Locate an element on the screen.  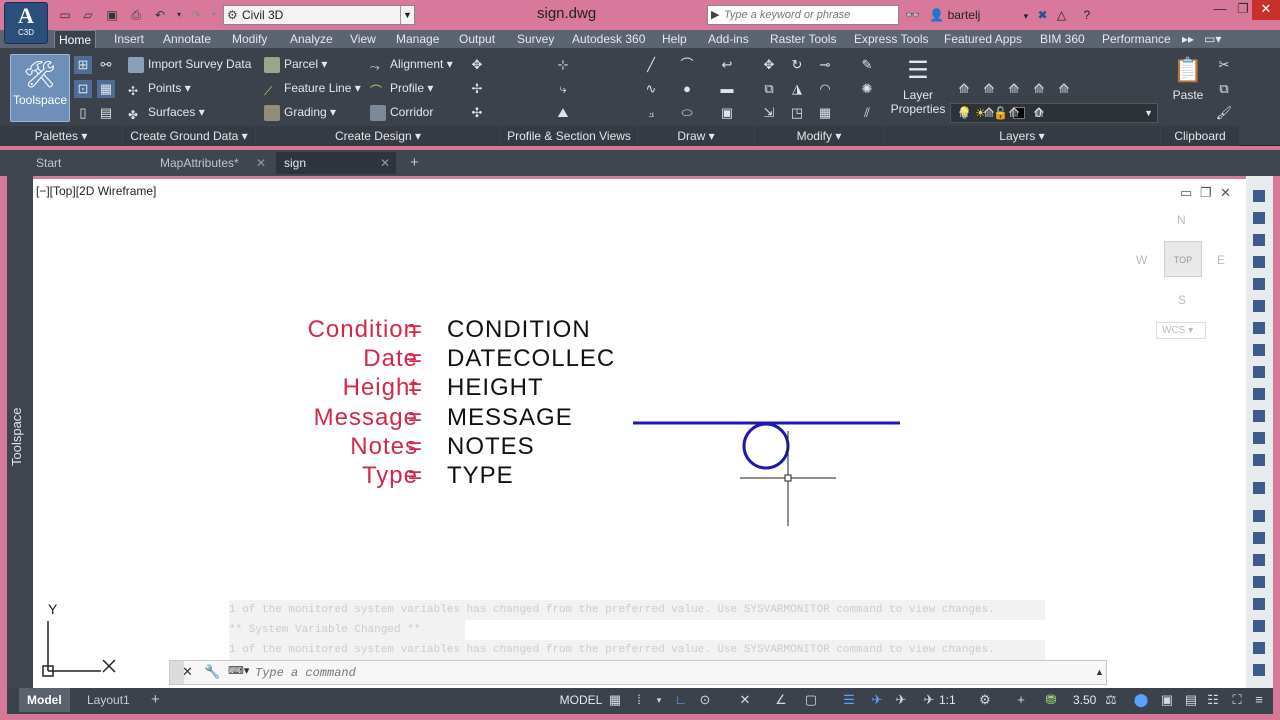
tab-view: View is located at coordinates (363, 39).